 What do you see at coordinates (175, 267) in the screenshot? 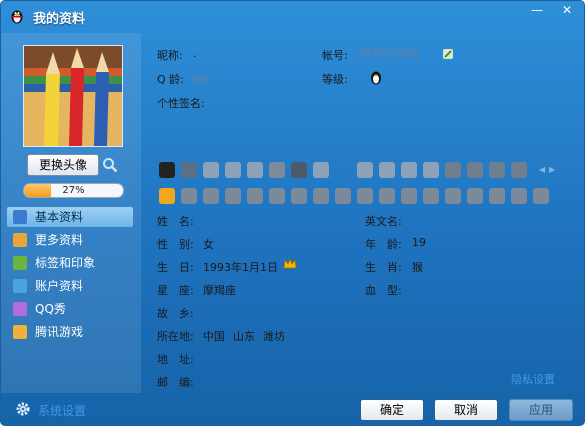
I see `birthday-label: 生 日:` at bounding box center [175, 267].